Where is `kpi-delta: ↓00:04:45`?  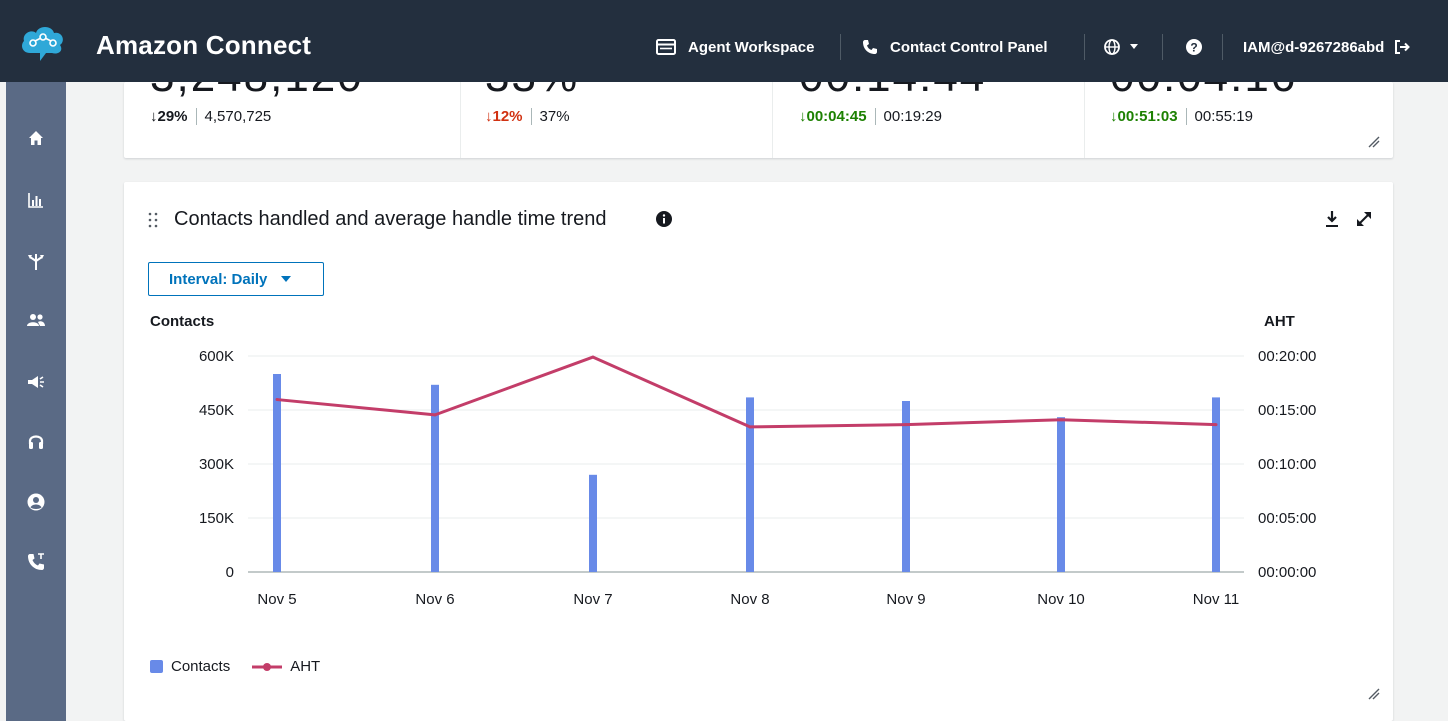 kpi-delta: ↓00:04:45 is located at coordinates (833, 116).